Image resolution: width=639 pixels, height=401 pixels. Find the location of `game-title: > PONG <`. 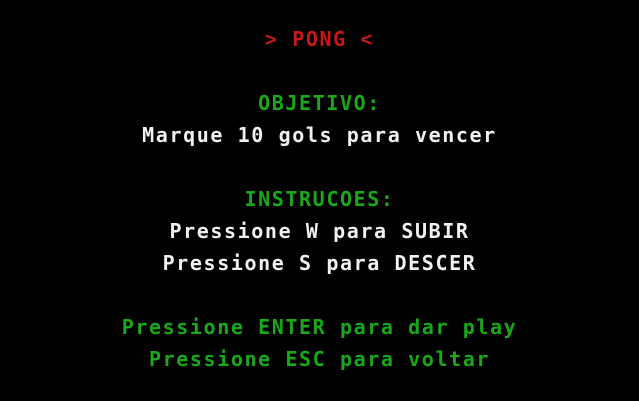

game-title: > PONG < is located at coordinates (319, 39).